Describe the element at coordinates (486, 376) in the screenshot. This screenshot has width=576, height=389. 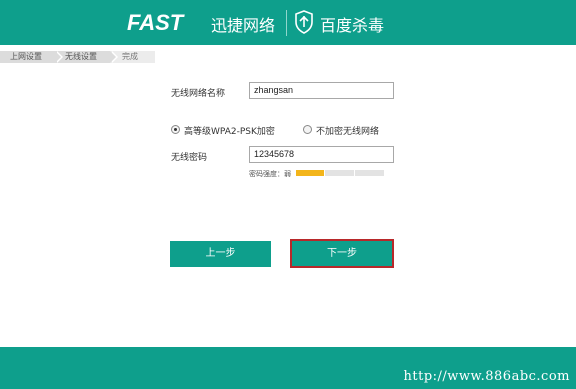
I see `watermark: http://www.886abc.com` at that location.